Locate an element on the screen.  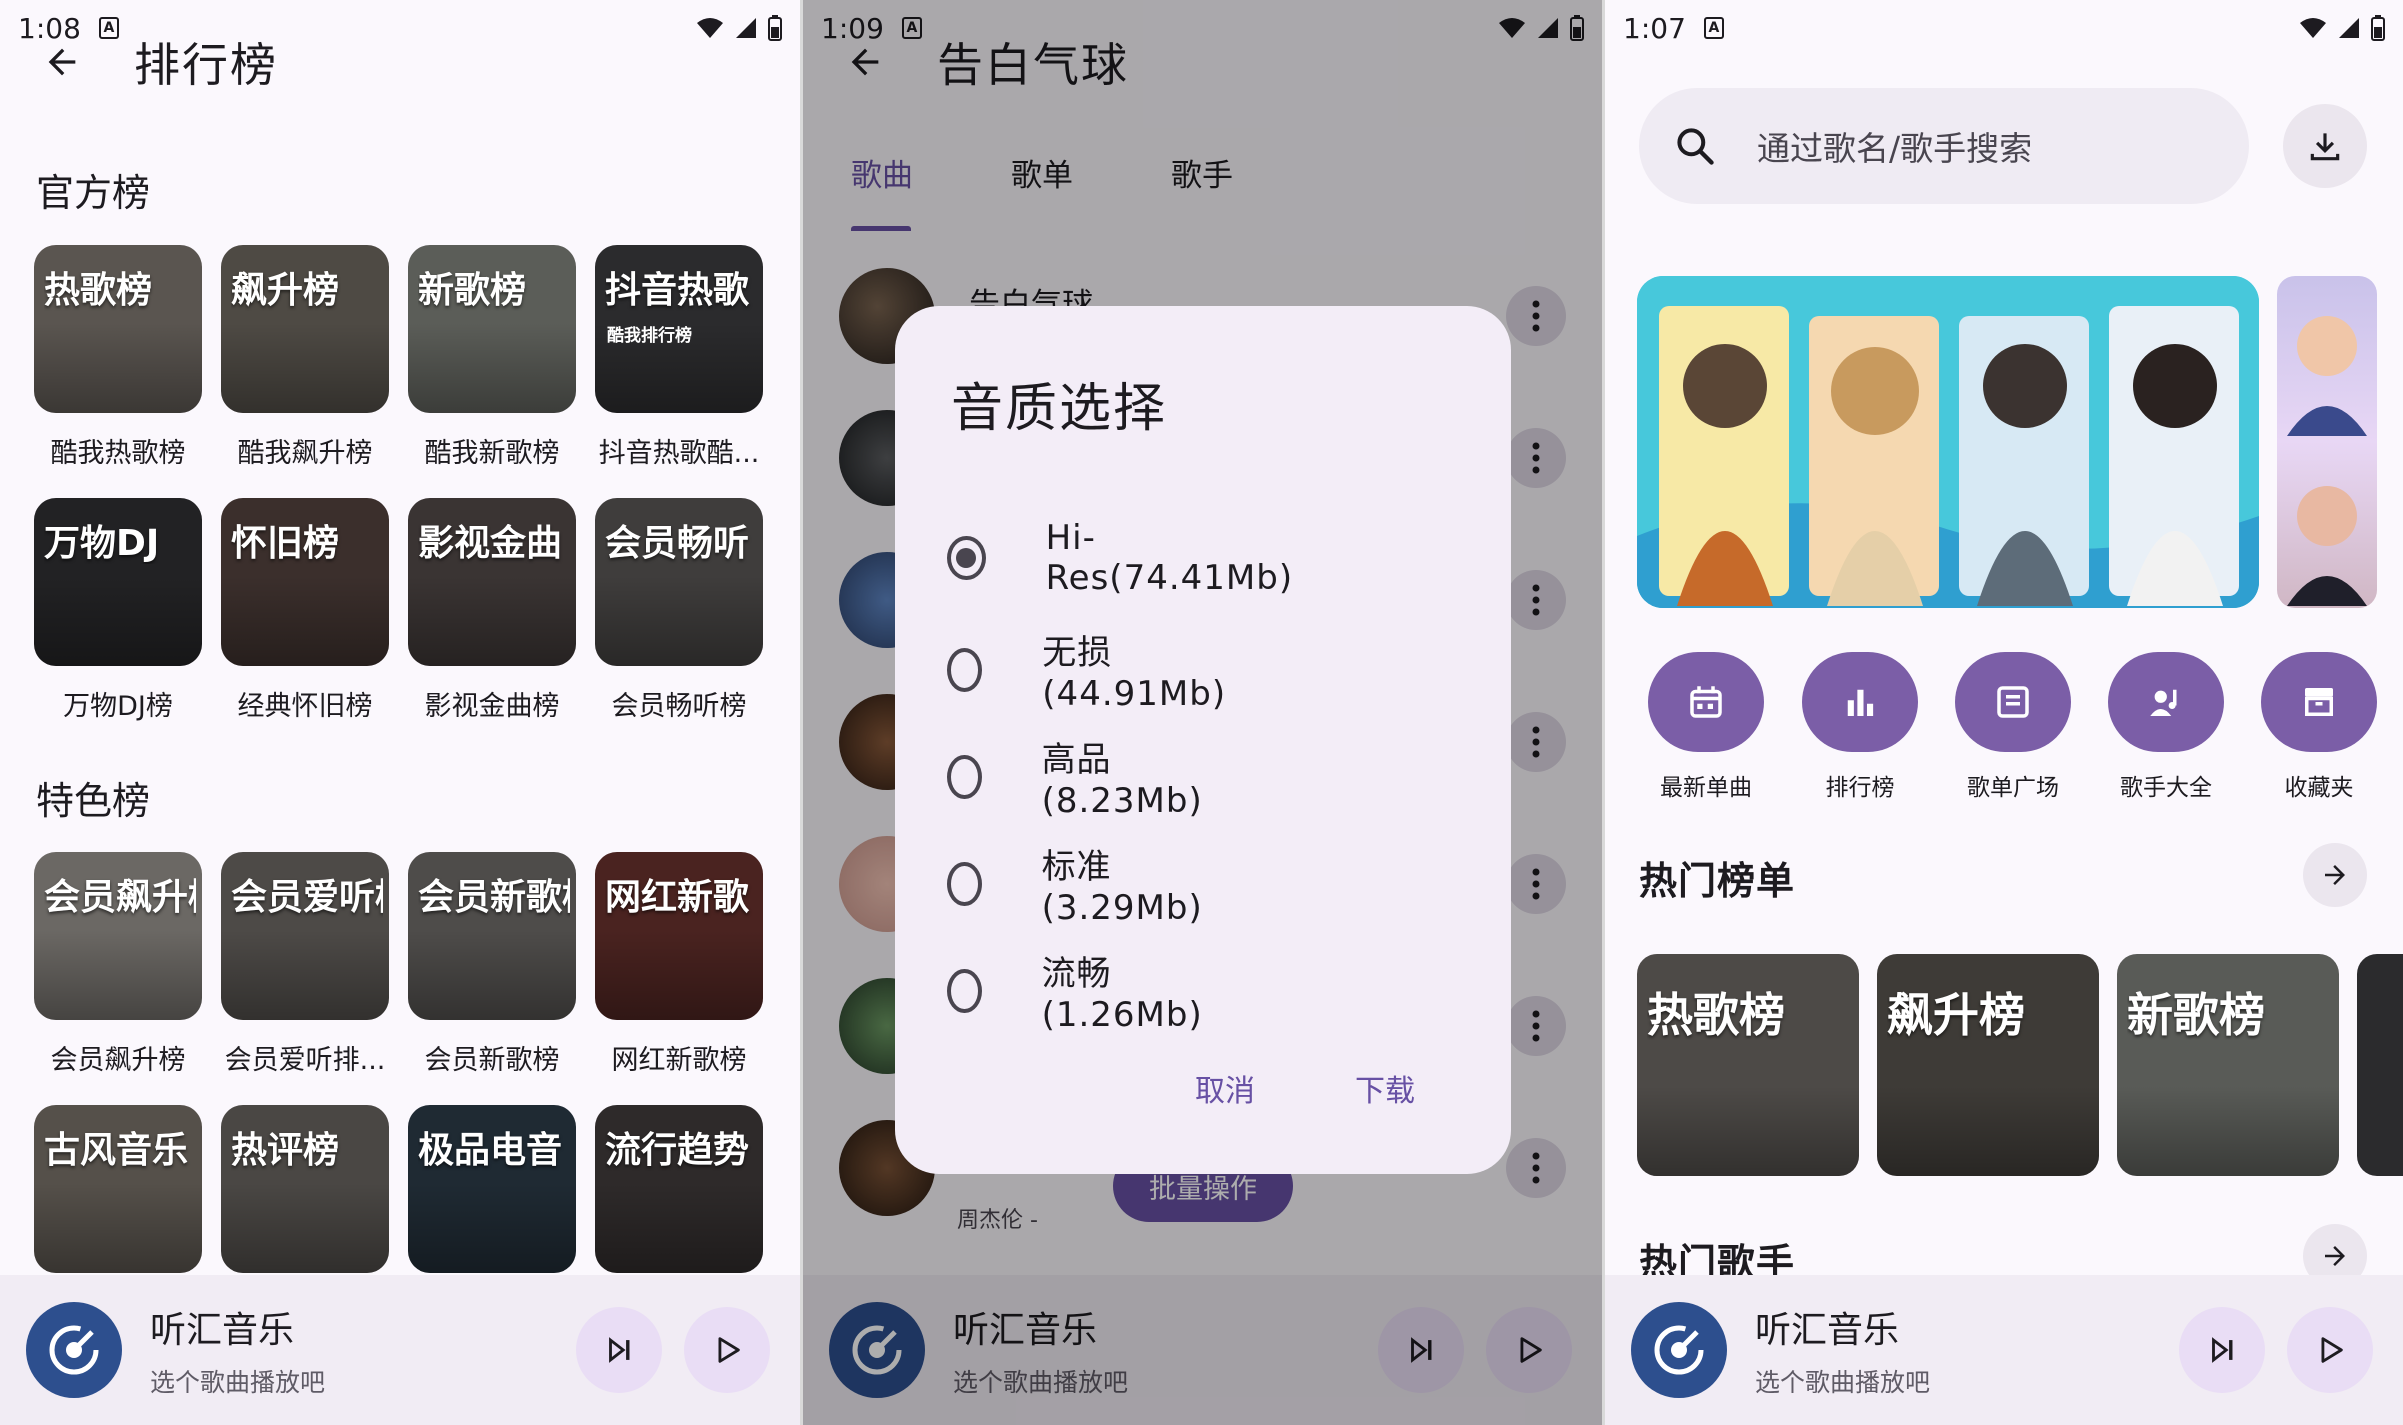
chart-card: 流行趋势 is located at coordinates (679, 1189).